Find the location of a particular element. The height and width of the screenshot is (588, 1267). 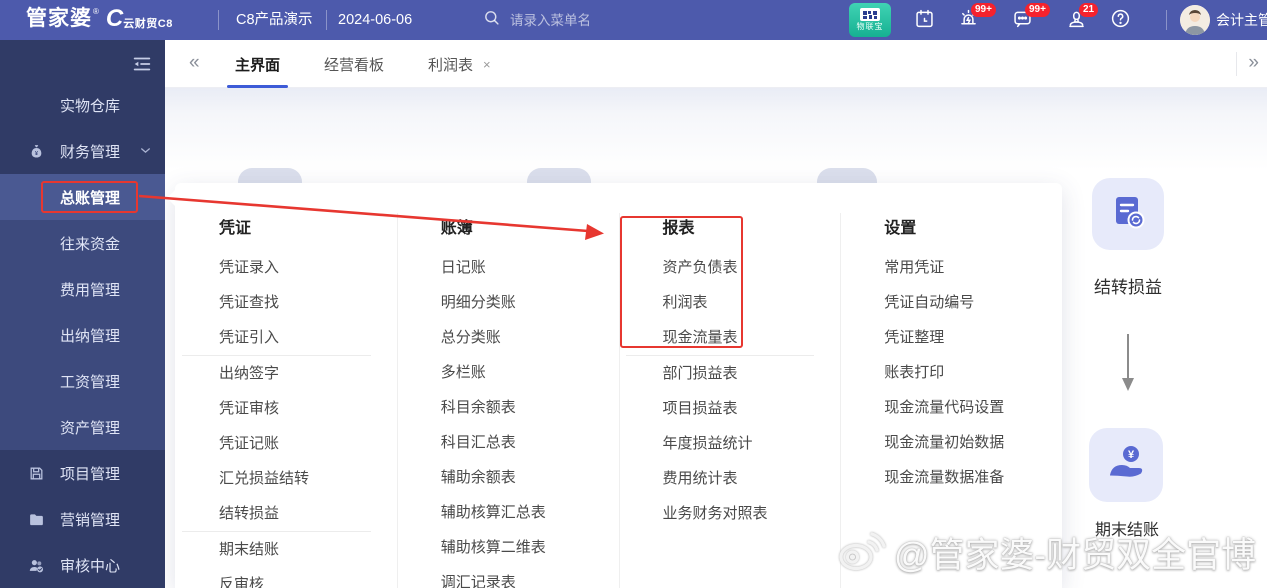

menu-item: 业务财务对照表 is located at coordinates (752, 513).